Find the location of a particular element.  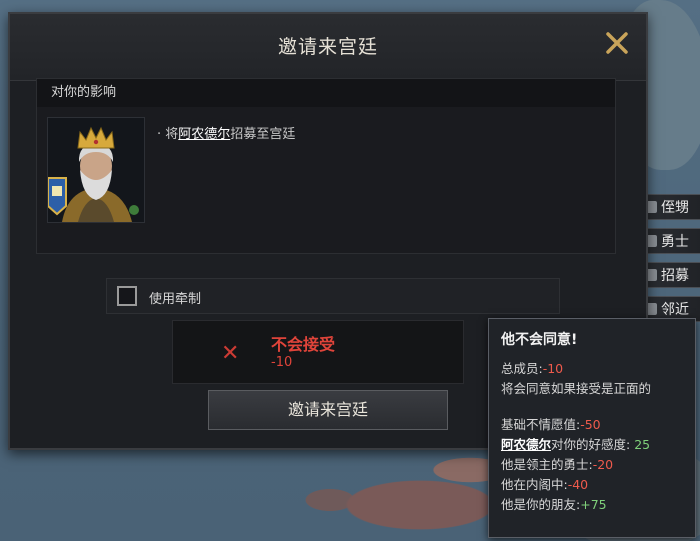

tooltip-title: 他不会同意! is located at coordinates (539, 340).